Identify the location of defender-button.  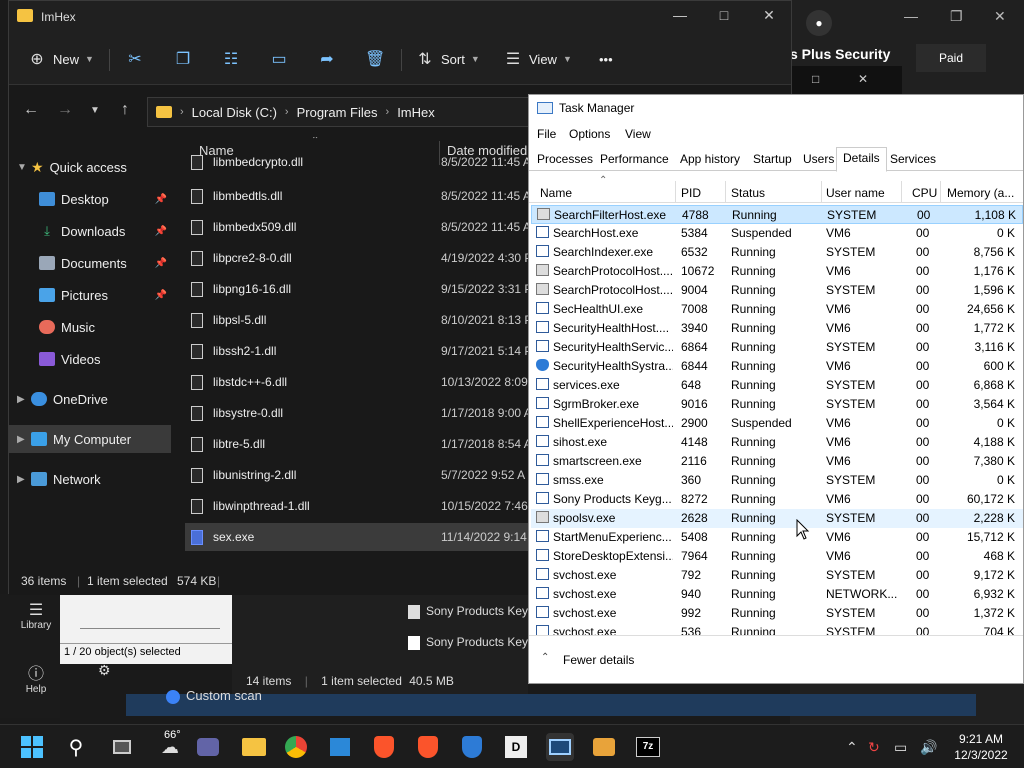
(472, 747).